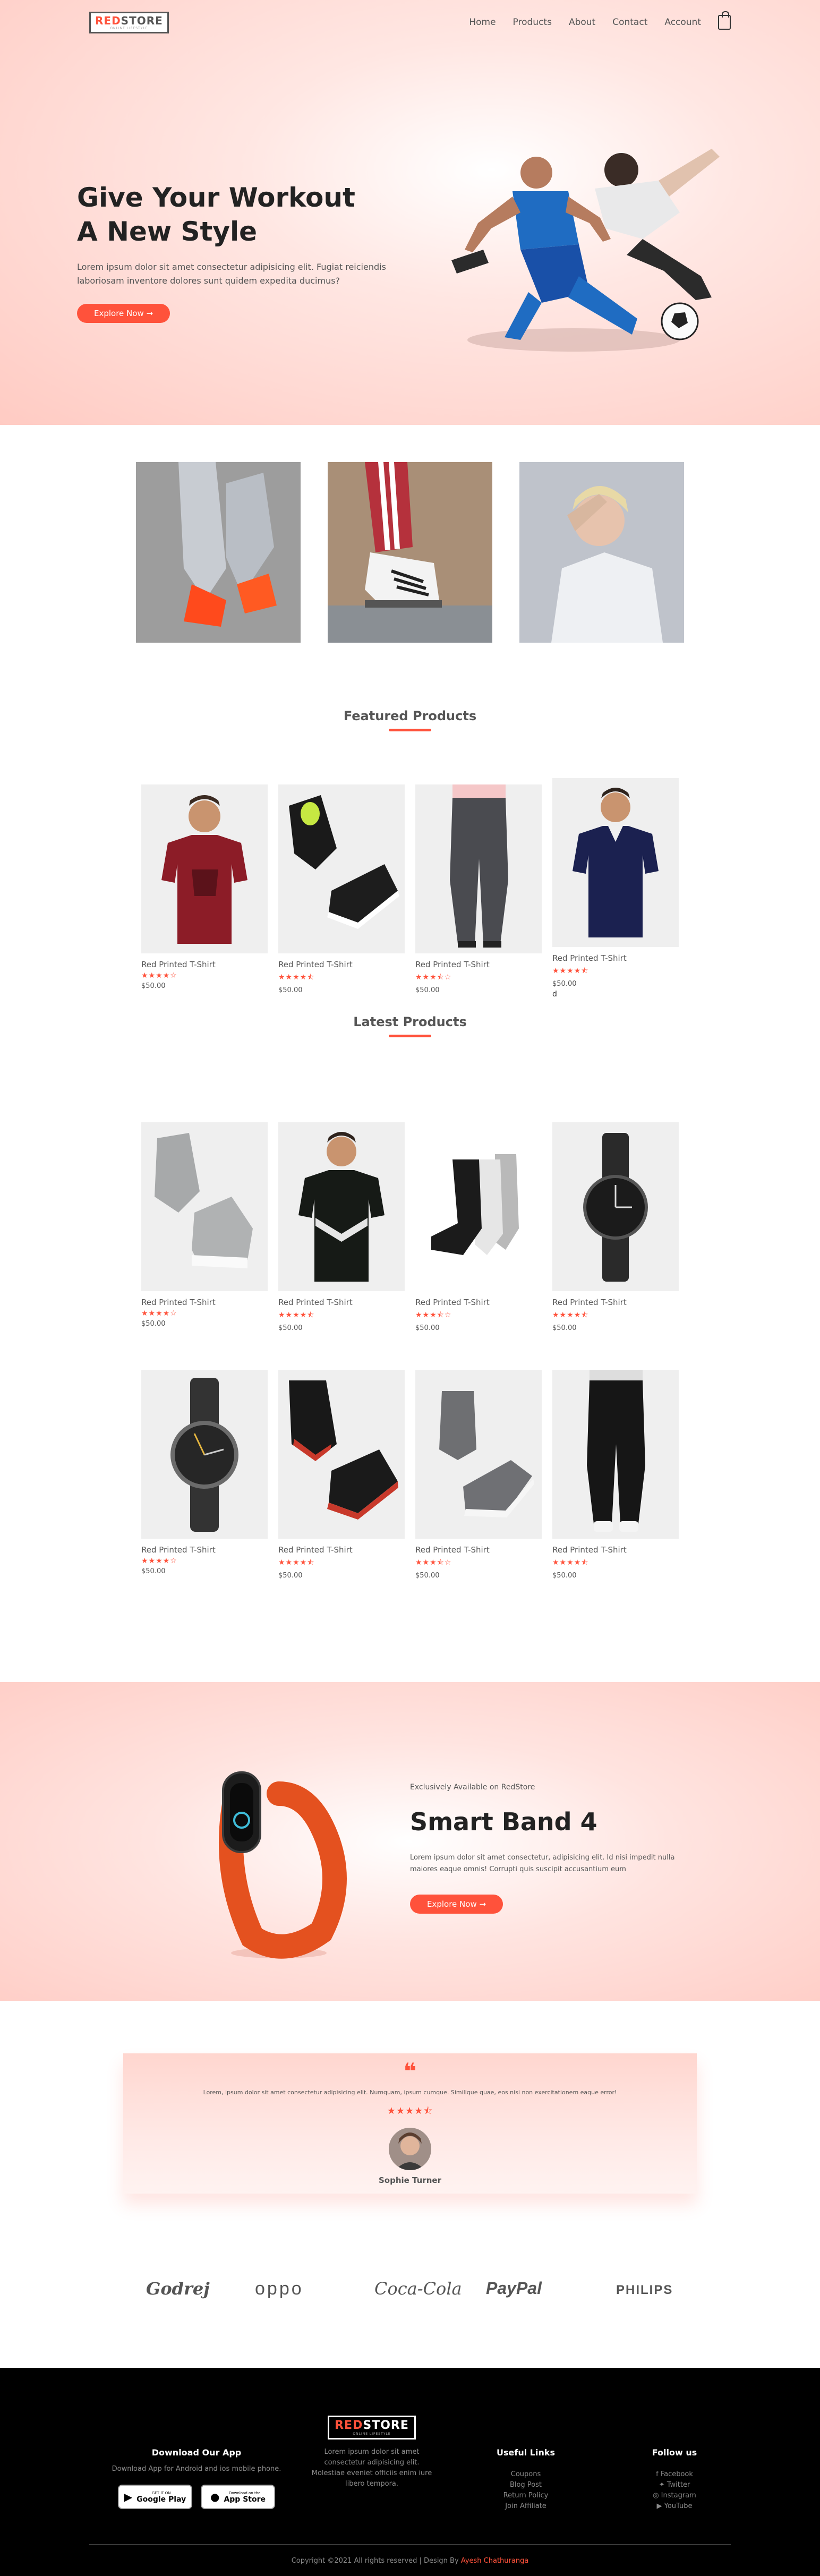 The width and height of the screenshot is (820, 2576). I want to click on product-card: Red Printed T-Shirt ★★★★⯪ $50.00 d, so click(615, 889).